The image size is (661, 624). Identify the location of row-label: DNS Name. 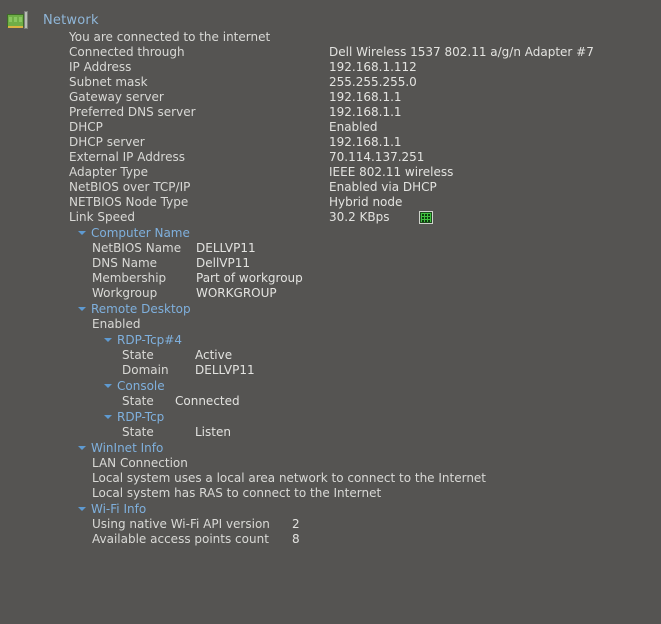
(125, 263).